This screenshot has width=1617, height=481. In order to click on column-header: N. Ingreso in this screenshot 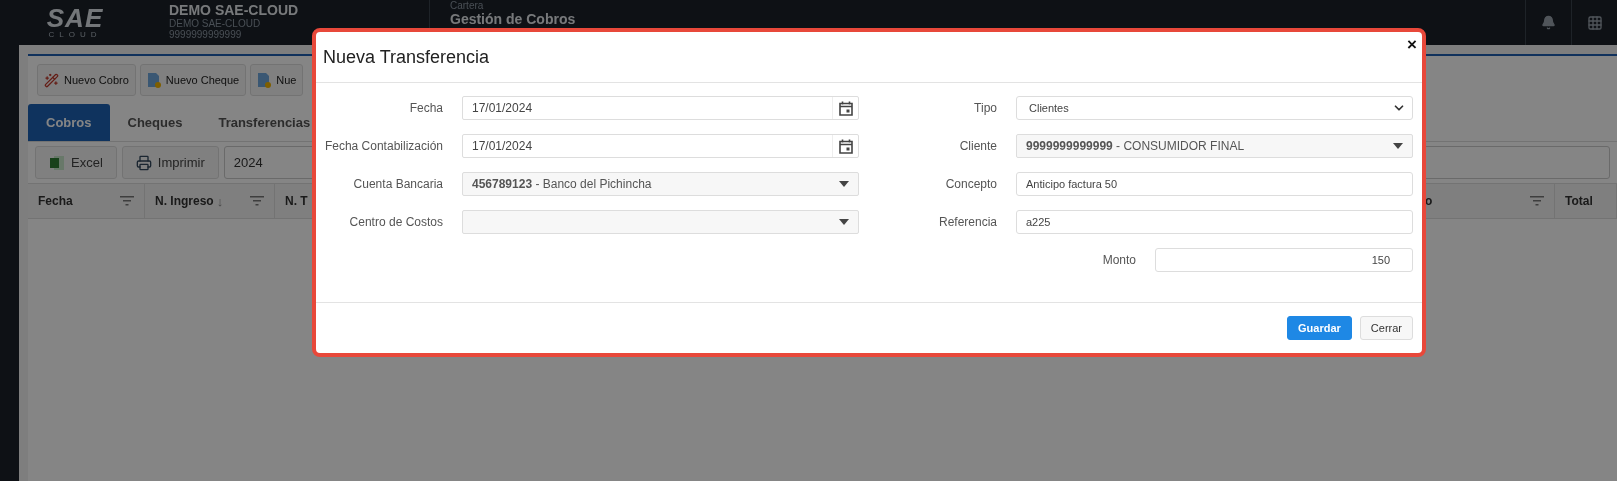, I will do `click(184, 201)`.